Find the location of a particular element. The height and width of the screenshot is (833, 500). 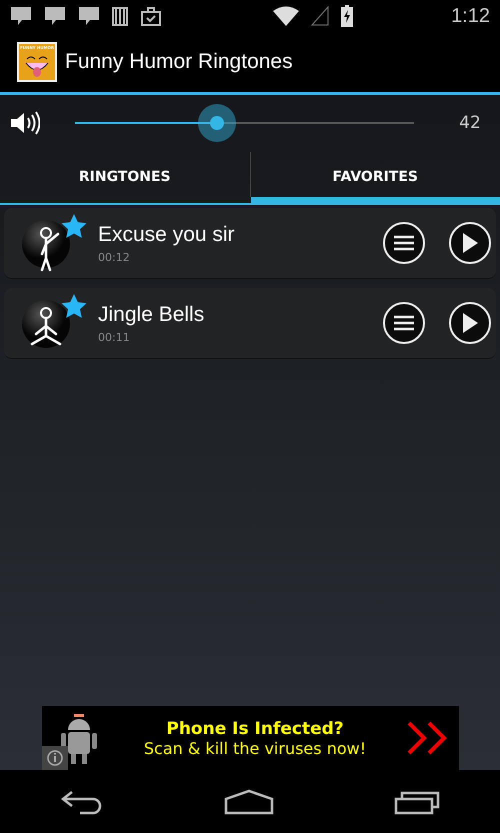

ringtone-title: Excuse you sir is located at coordinates (167, 234).